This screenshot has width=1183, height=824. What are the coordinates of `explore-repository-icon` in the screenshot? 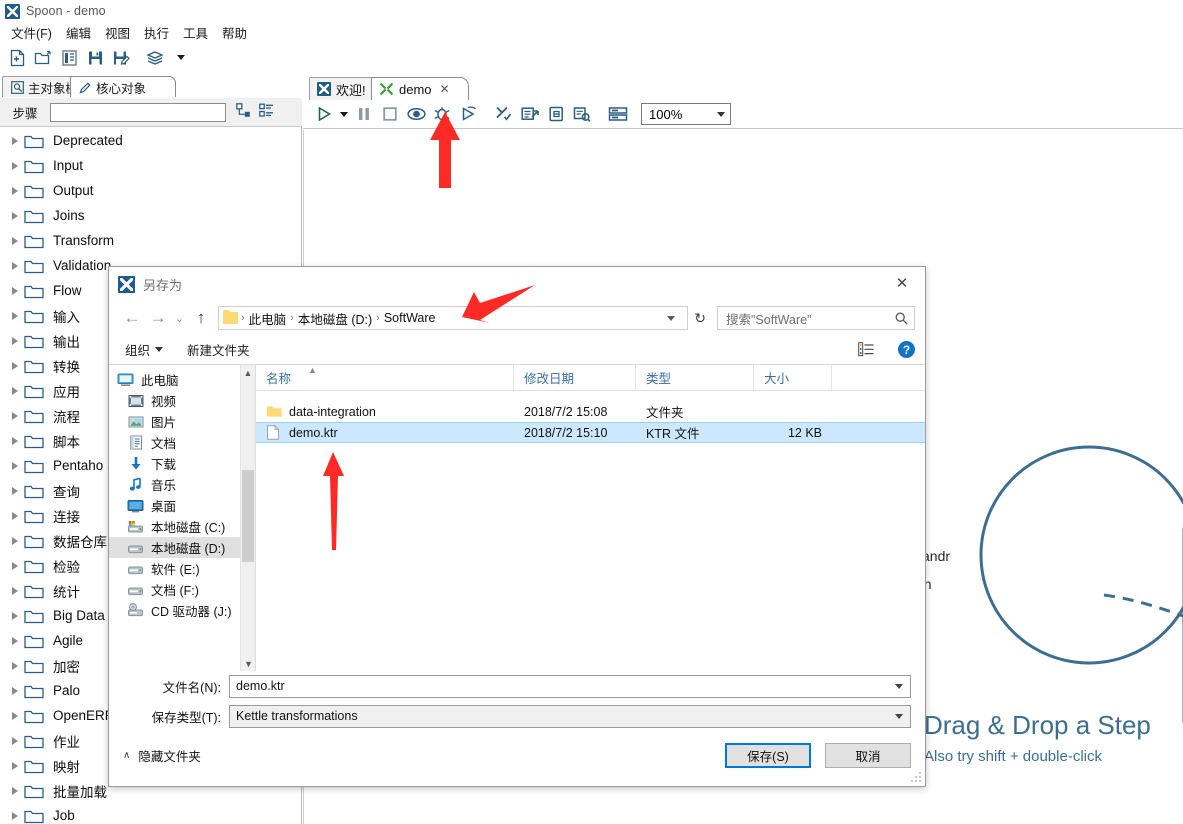 It's located at (69, 58).